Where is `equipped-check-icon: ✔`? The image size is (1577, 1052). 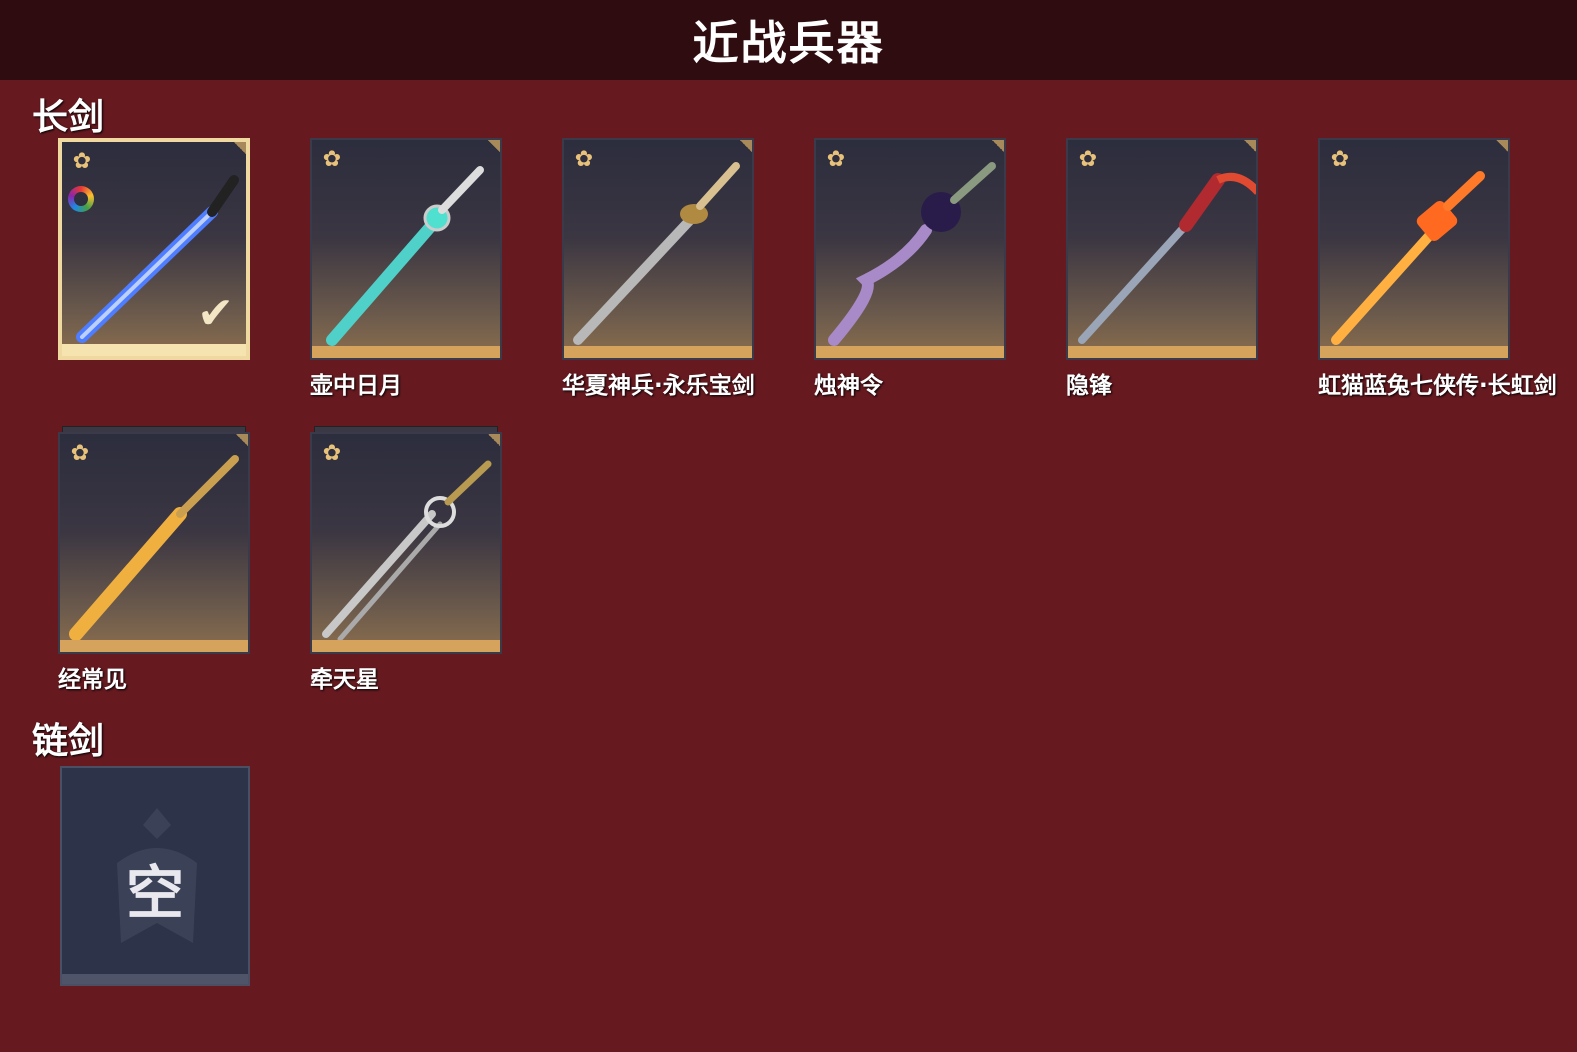
equipped-check-icon: ✔ is located at coordinates (215, 313).